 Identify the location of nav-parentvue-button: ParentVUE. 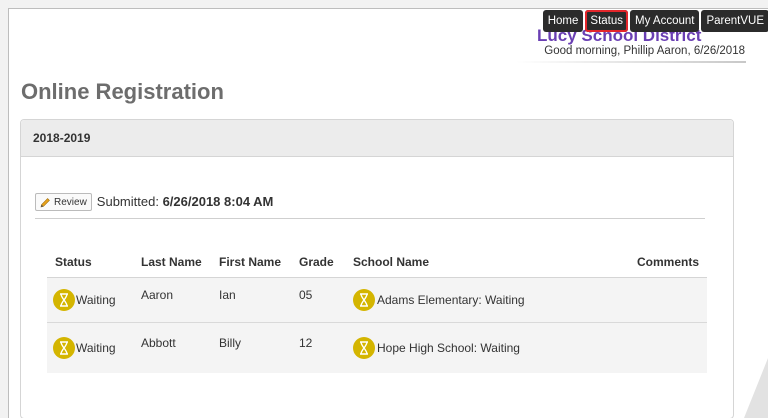
(734, 21).